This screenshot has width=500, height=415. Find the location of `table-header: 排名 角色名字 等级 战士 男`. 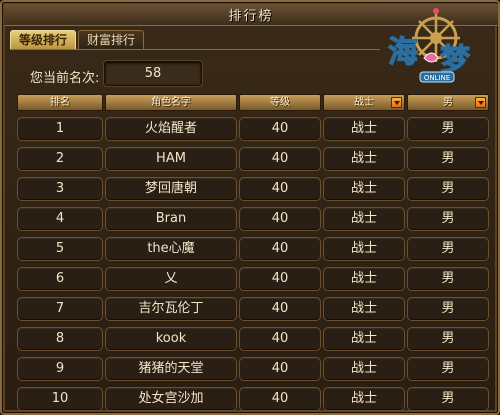

table-header: 排名 角色名字 等级 战士 男 is located at coordinates (251, 102).